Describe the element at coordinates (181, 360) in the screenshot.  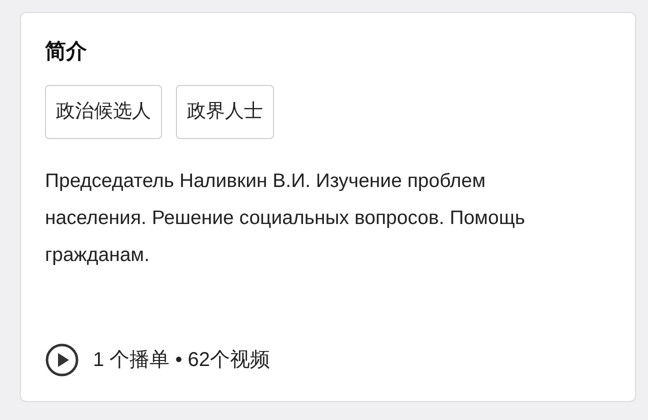
I see `playlist-count: 1 个播单 • 62个视频` at that location.